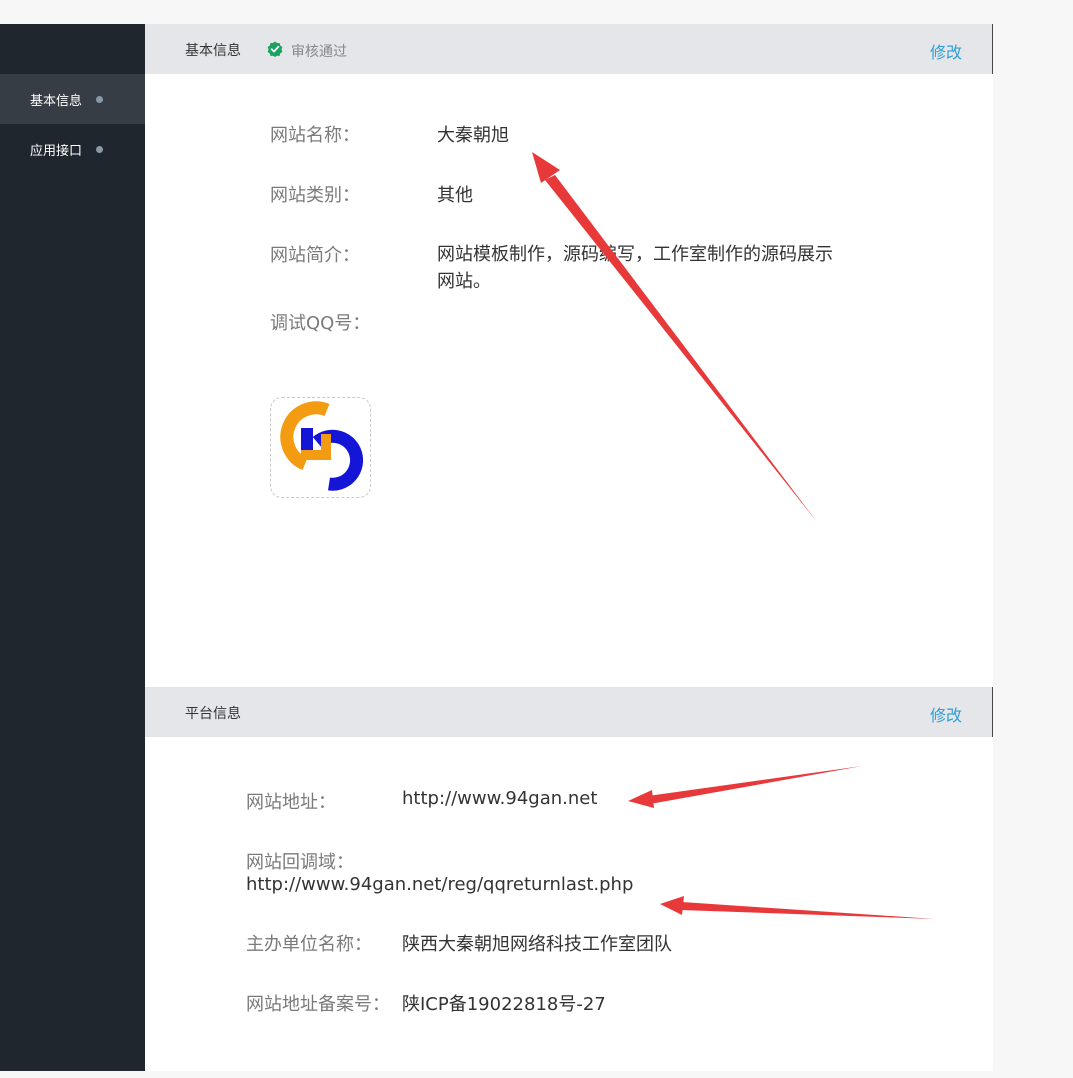  I want to click on site-url-value: http://www.94gan.net, so click(500, 798).